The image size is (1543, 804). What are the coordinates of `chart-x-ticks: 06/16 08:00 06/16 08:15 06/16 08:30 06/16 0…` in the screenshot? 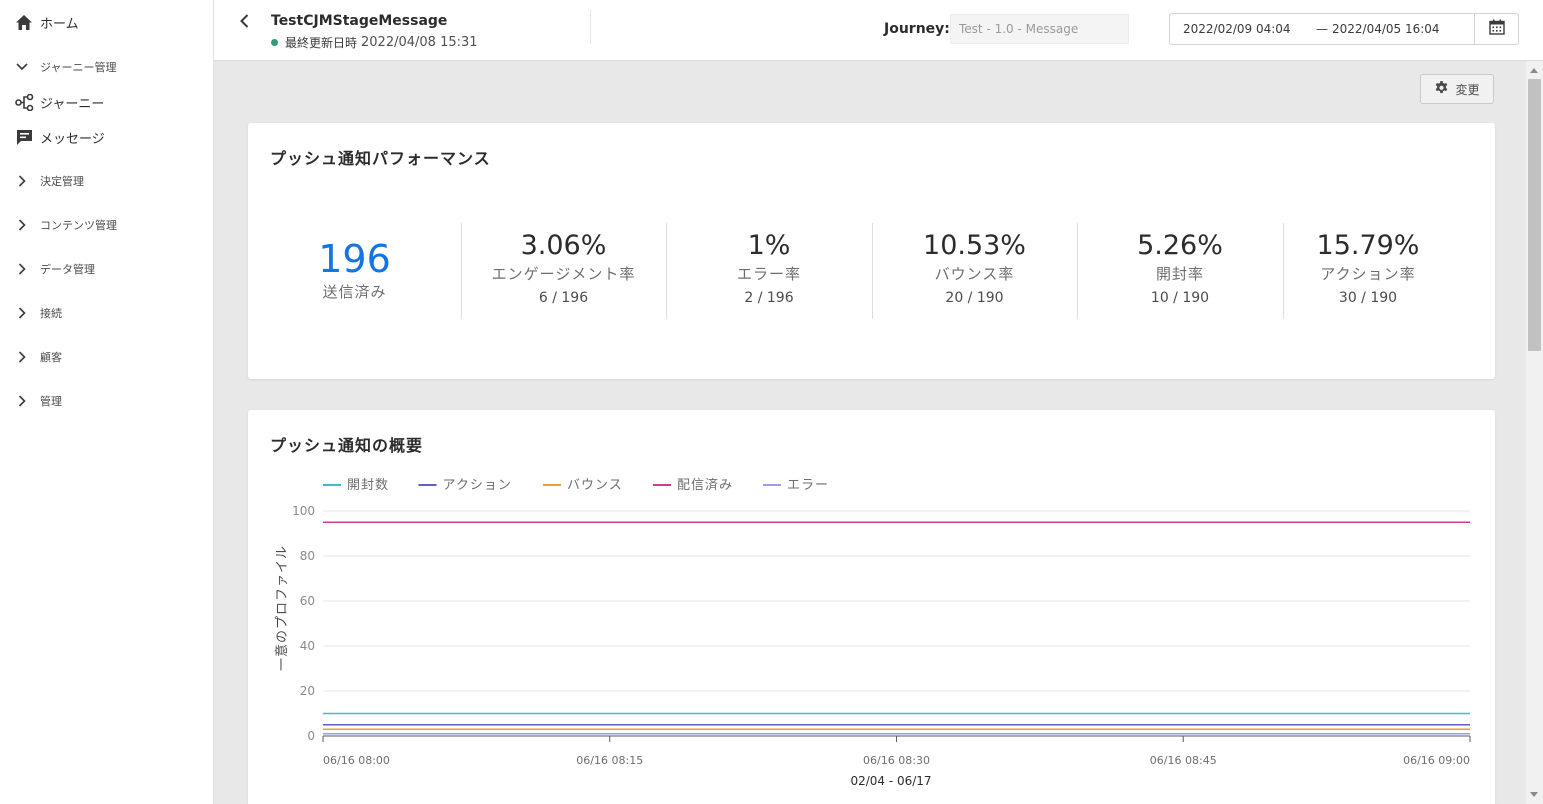 It's located at (896, 751).